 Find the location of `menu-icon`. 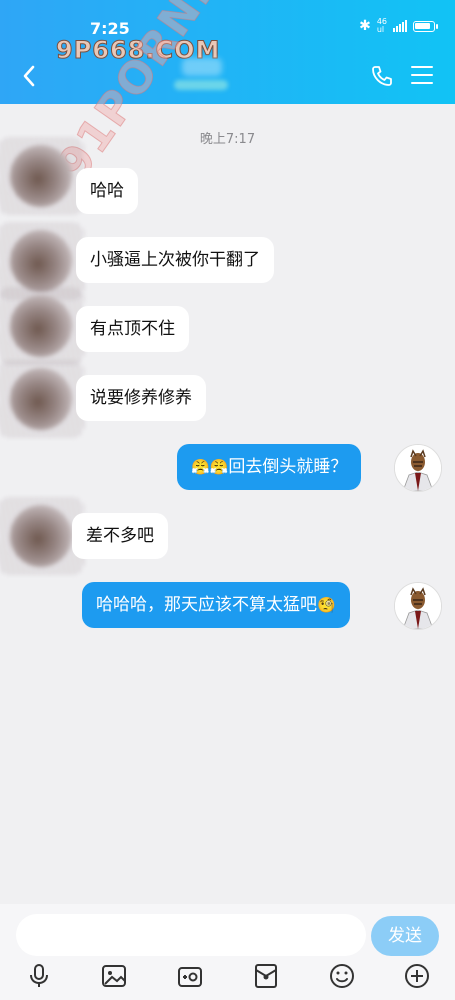

menu-icon is located at coordinates (422, 76).